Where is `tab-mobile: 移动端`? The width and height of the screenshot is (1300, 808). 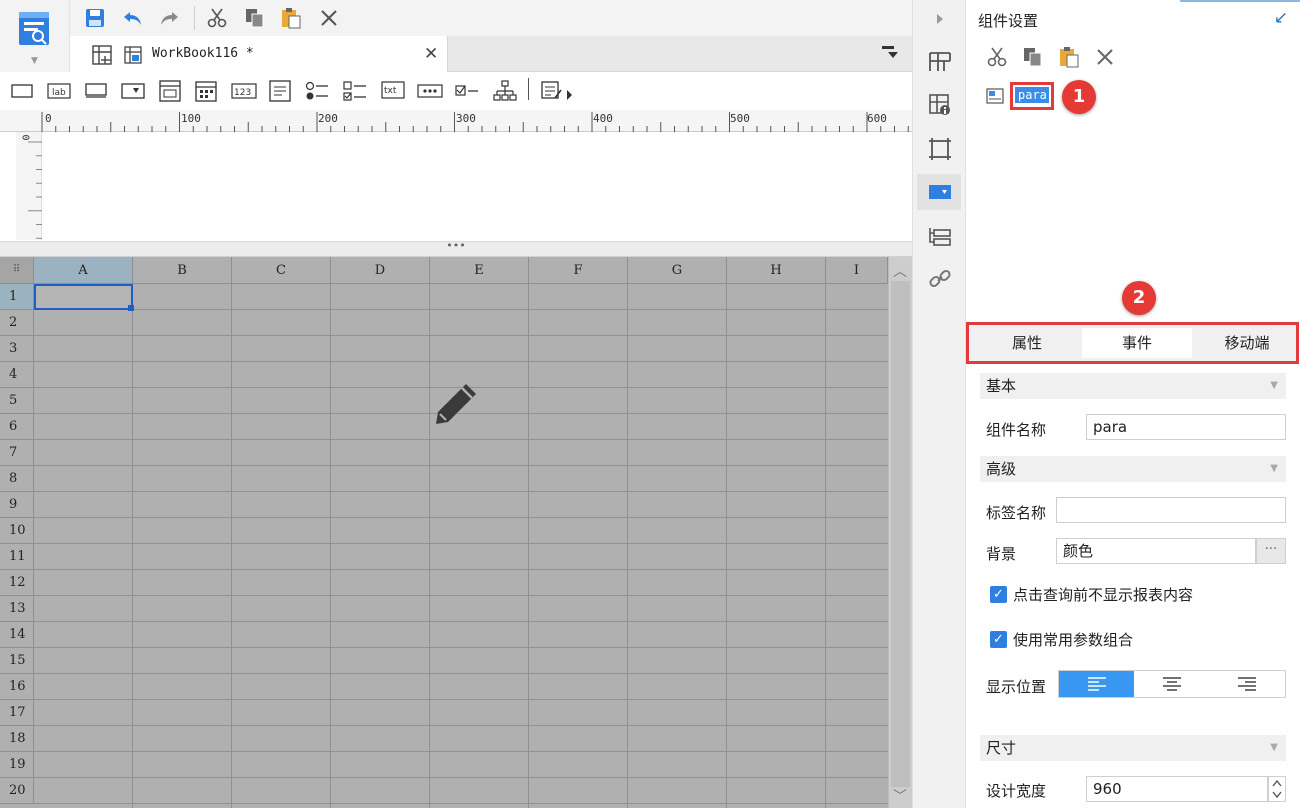 tab-mobile: 移动端 is located at coordinates (1246, 343).